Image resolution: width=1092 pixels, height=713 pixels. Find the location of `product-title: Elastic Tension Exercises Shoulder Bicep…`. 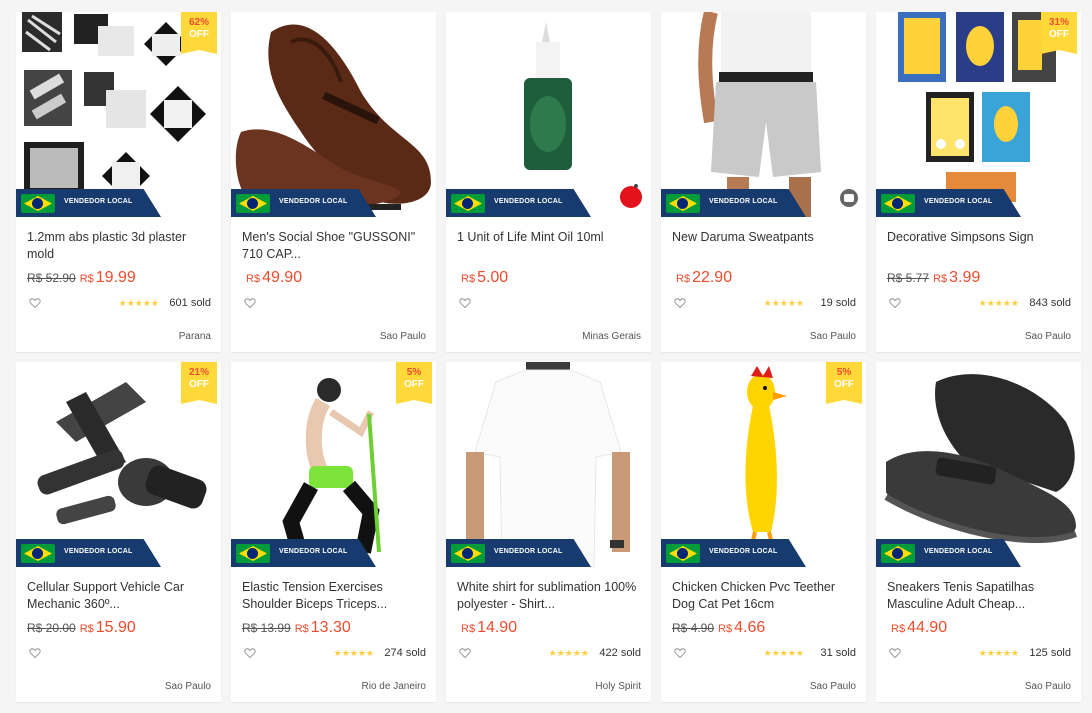

product-title: Elastic Tension Exercises Shoulder Bicep… is located at coordinates (334, 596).